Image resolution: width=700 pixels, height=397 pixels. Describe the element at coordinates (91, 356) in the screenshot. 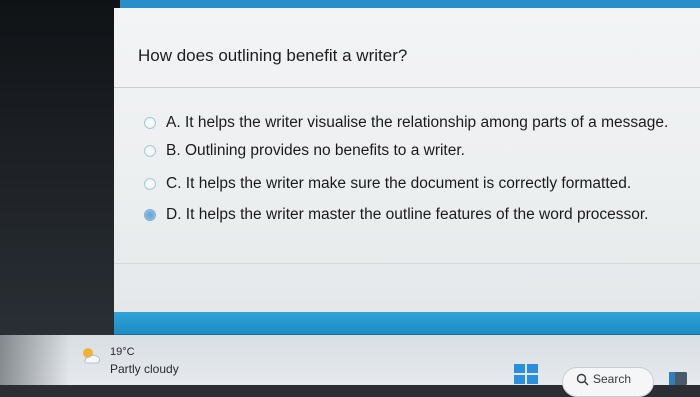

I see `partly-cloudy-icon` at that location.